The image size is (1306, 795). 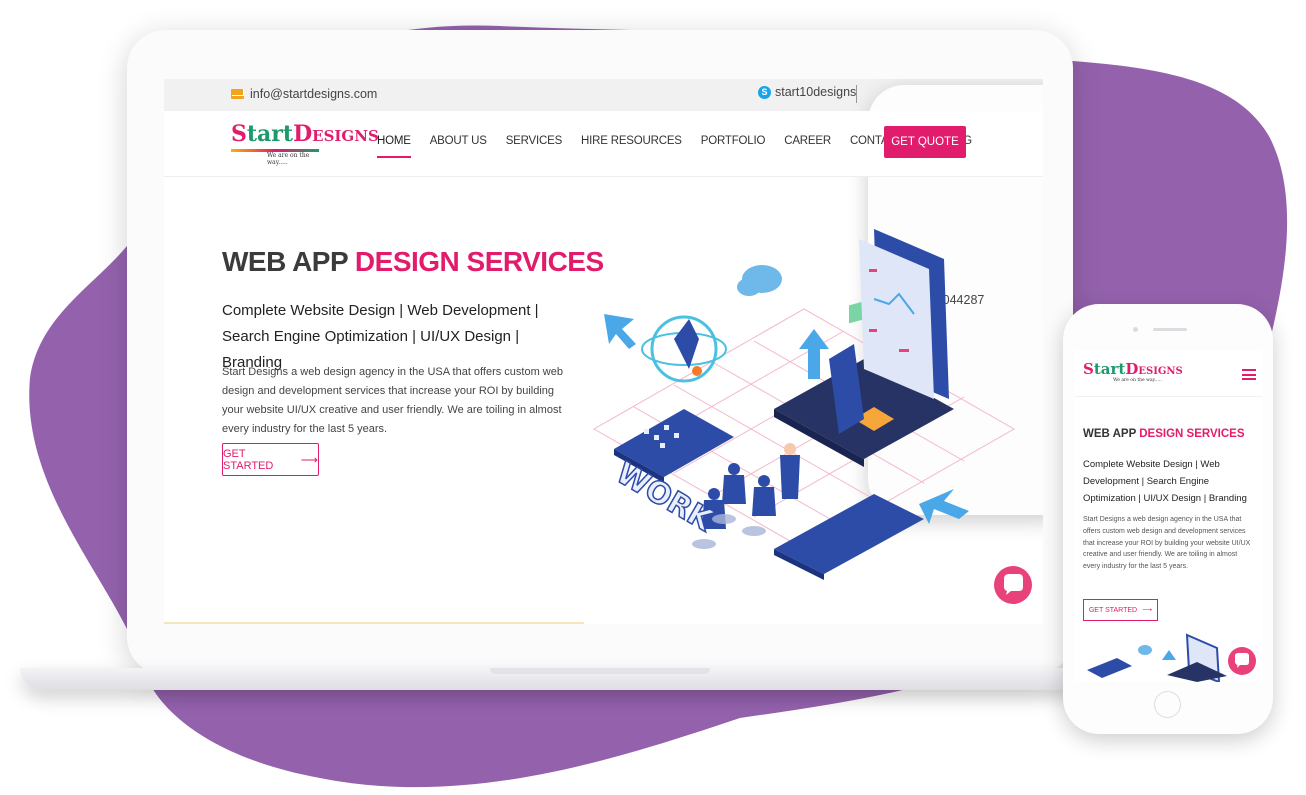 What do you see at coordinates (1110, 434) in the screenshot?
I see `mobile-hero-title-plain: WEB APP` at bounding box center [1110, 434].